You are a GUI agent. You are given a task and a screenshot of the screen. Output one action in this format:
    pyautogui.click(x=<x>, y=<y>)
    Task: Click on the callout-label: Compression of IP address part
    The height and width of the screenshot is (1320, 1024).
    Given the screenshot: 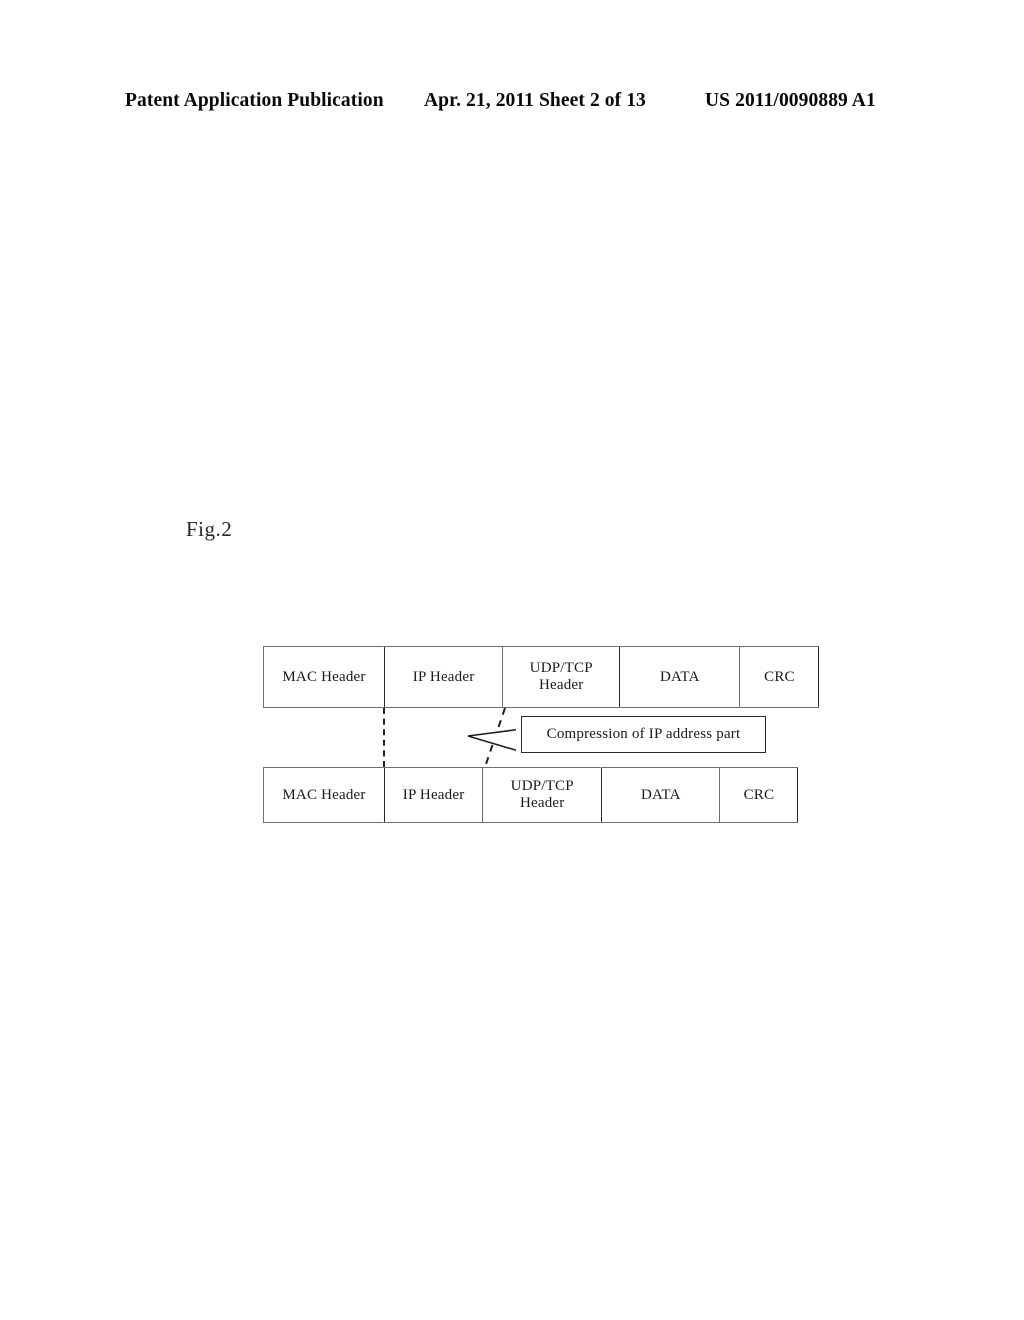 What is the action you would take?
    pyautogui.click(x=643, y=734)
    